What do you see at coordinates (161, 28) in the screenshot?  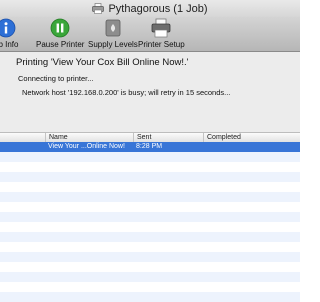 I see `printer-setup-icon` at bounding box center [161, 28].